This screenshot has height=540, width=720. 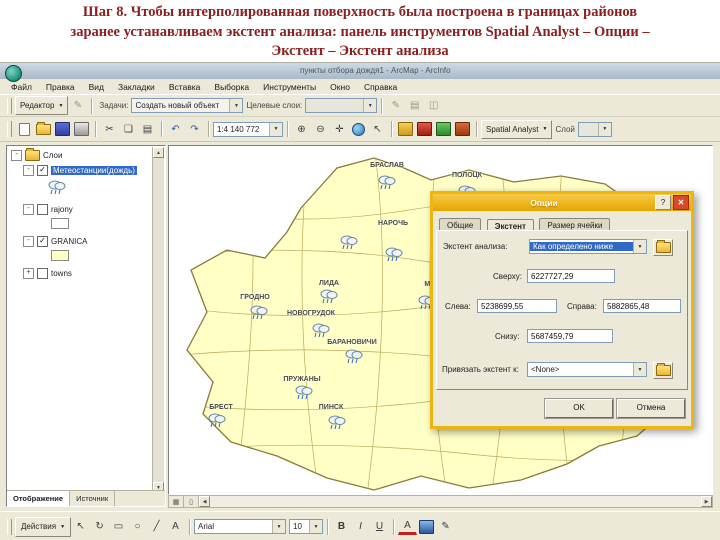 What do you see at coordinates (340, 87) in the screenshot?
I see `menu-window: Окно` at bounding box center [340, 87].